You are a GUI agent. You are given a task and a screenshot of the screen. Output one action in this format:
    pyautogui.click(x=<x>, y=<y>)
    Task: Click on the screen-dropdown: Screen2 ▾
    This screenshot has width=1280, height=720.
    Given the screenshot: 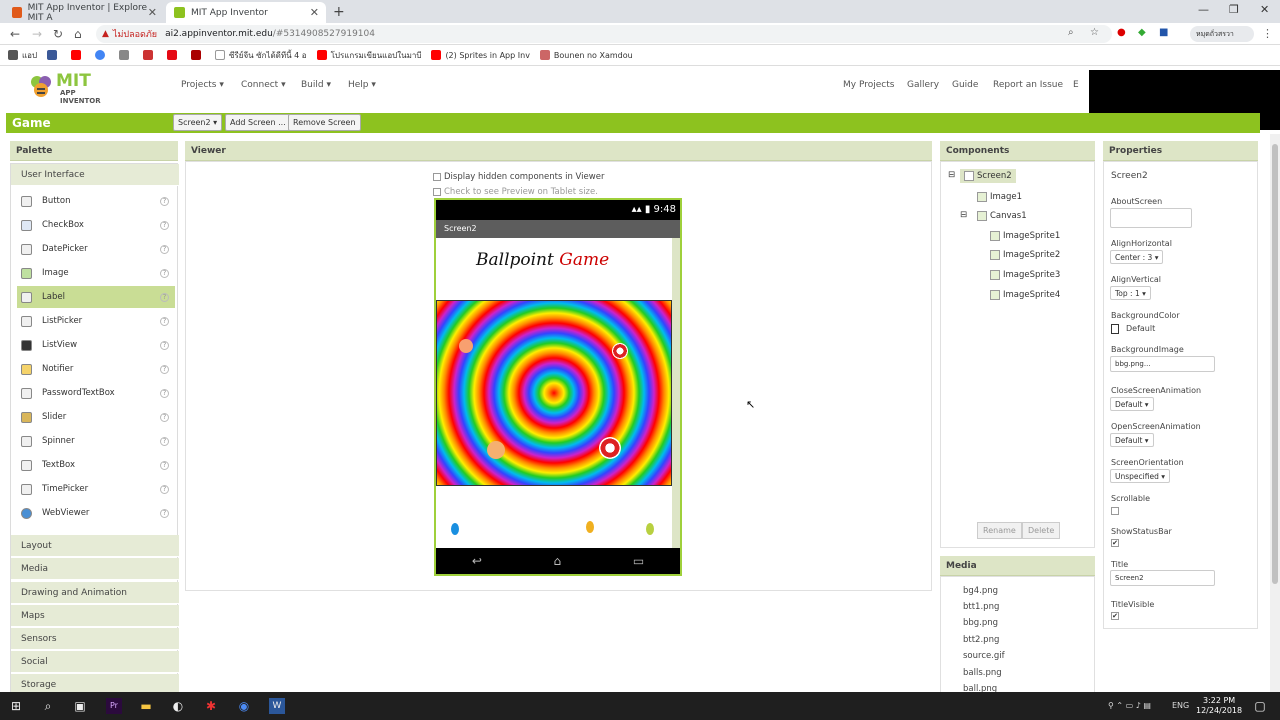 What is the action you would take?
    pyautogui.click(x=198, y=122)
    